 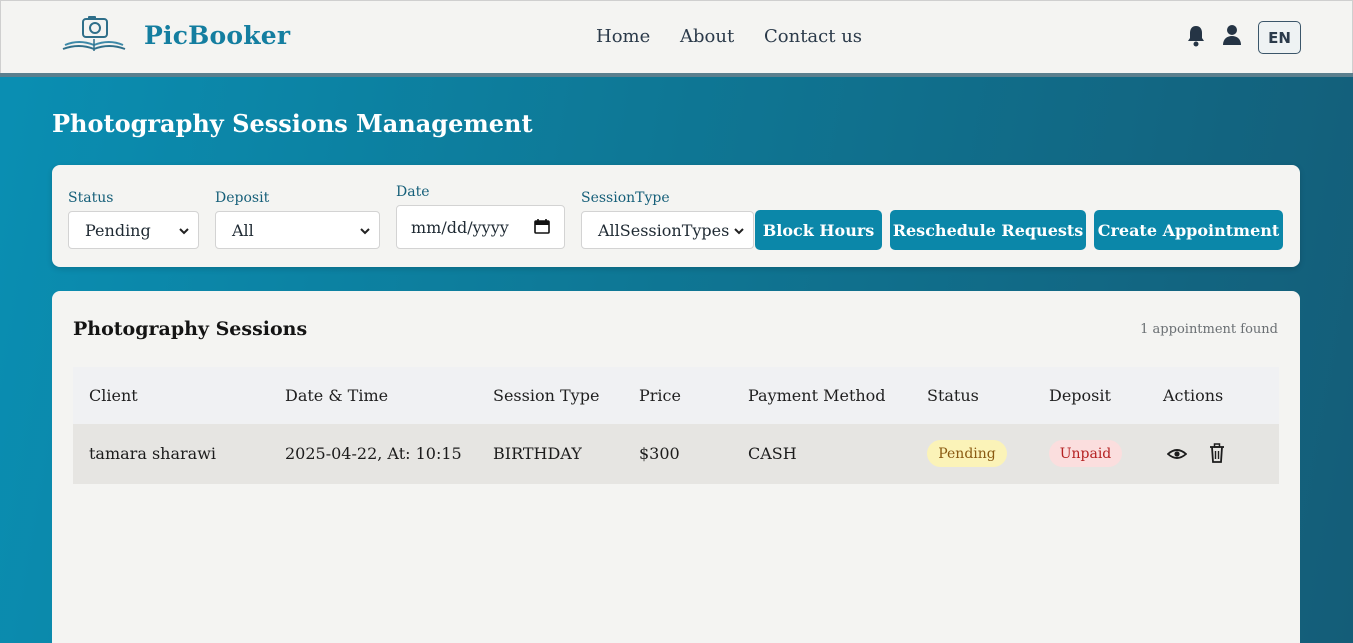 What do you see at coordinates (153, 453) in the screenshot?
I see `cell-client: tamara sharawi` at bounding box center [153, 453].